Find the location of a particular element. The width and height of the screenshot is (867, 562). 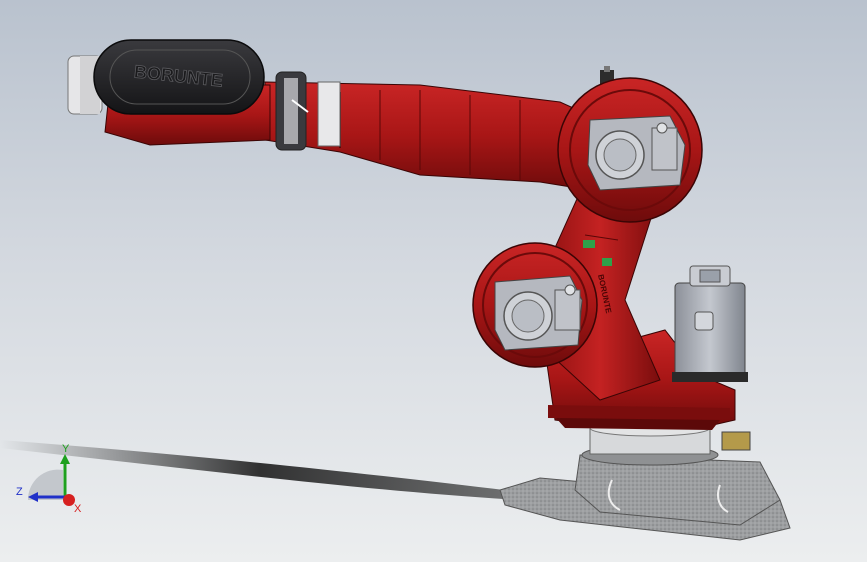

wrist-assembly: BORUNTE is located at coordinates (169, 92).